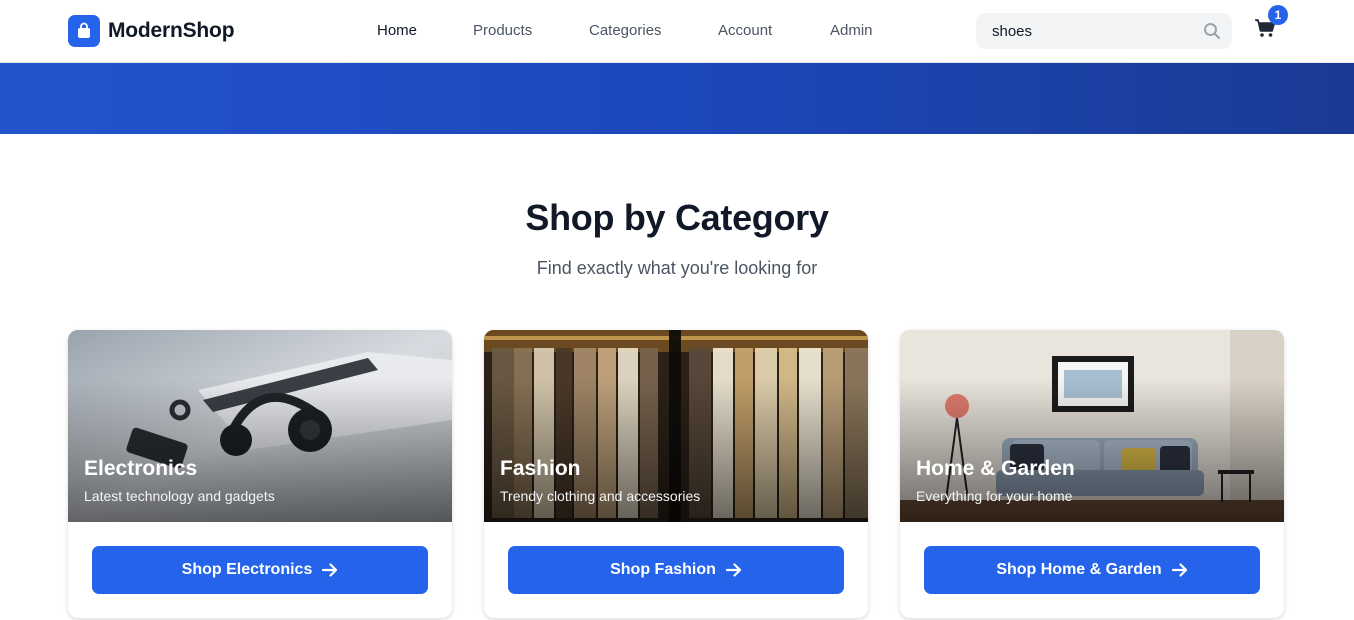 The image size is (1354, 620). What do you see at coordinates (745, 30) in the screenshot?
I see `nav-account: Account` at bounding box center [745, 30].